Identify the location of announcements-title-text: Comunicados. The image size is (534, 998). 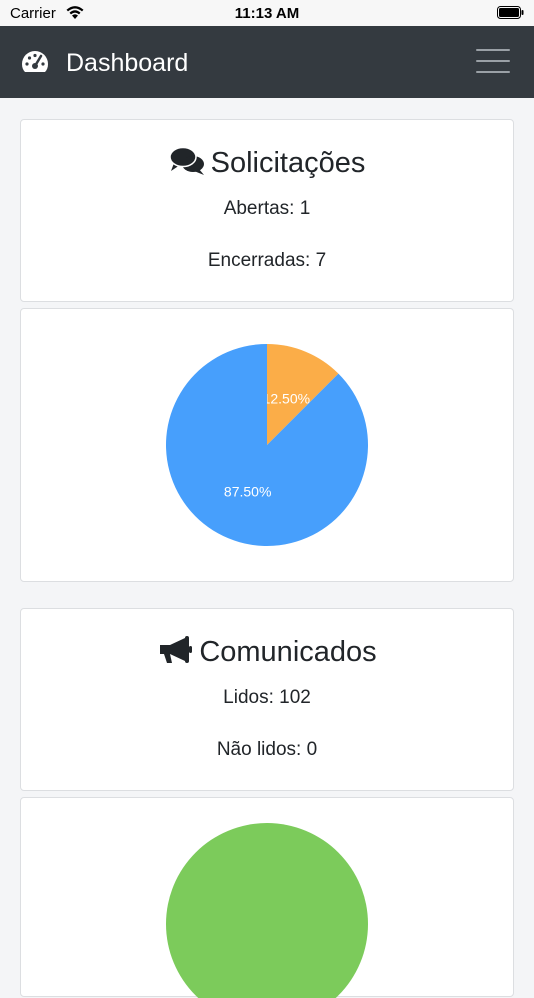
(288, 652).